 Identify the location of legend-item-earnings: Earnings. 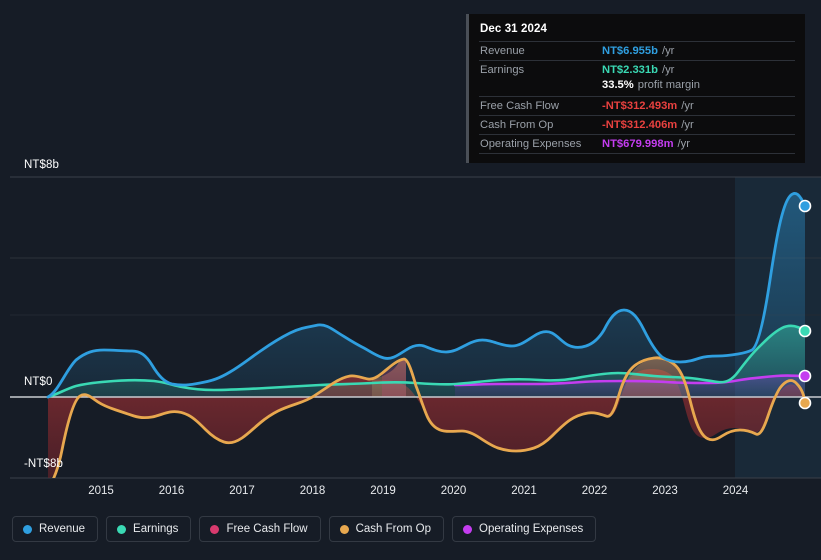
(149, 529).